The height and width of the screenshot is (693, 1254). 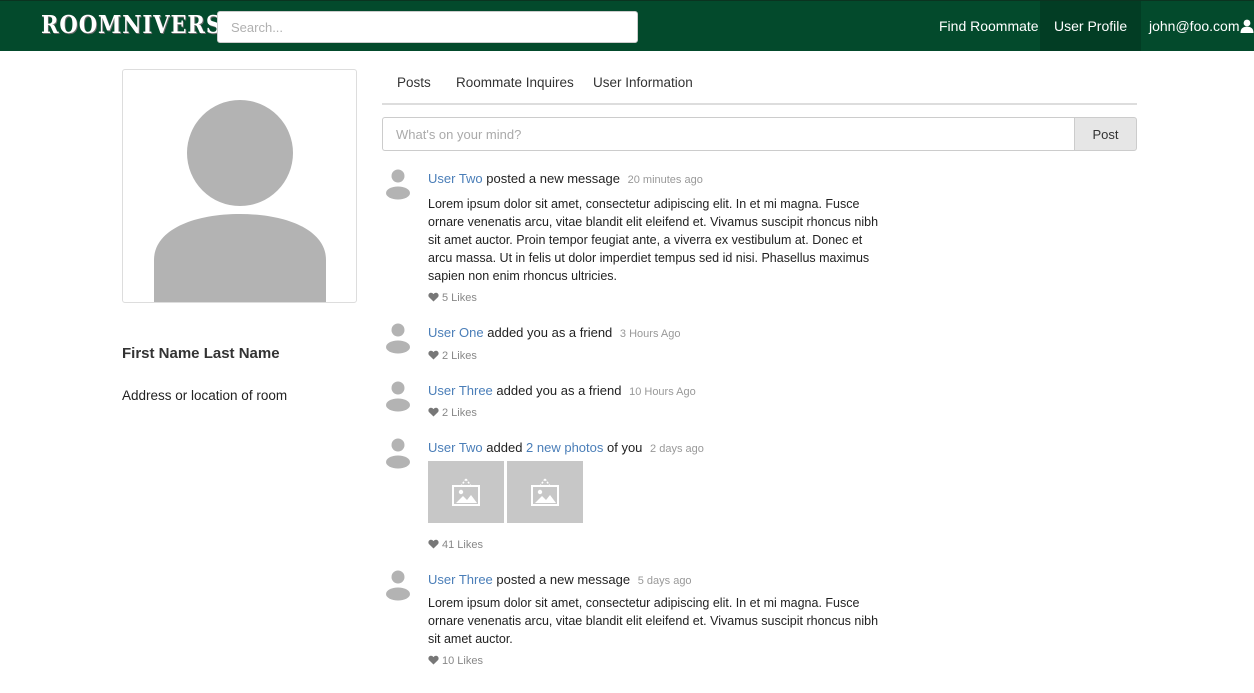 What do you see at coordinates (462, 661) in the screenshot?
I see `likes-count: 10 Likes` at bounding box center [462, 661].